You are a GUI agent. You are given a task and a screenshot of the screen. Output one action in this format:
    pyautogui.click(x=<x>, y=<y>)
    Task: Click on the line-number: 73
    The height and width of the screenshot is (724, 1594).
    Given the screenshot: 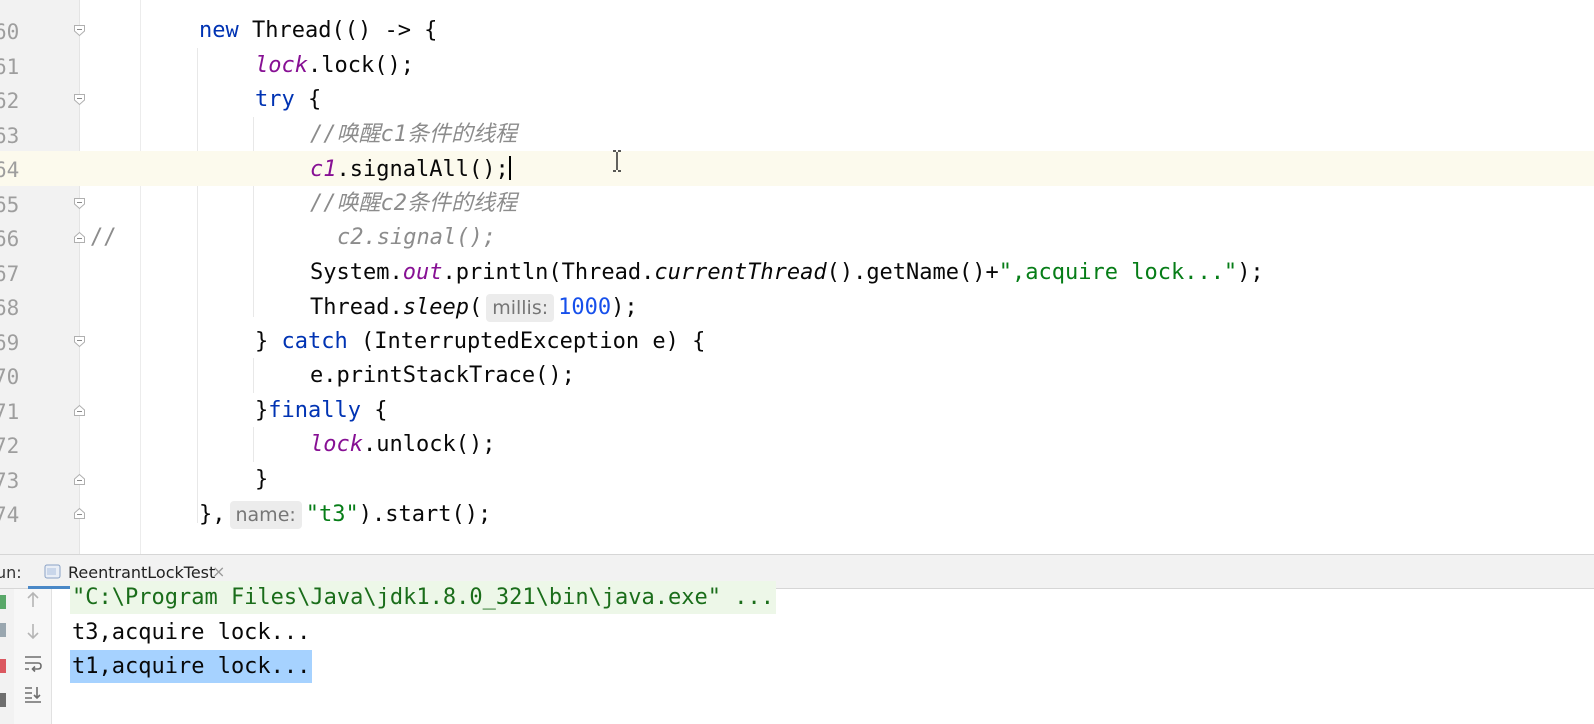 What is the action you would take?
    pyautogui.click(x=10, y=481)
    